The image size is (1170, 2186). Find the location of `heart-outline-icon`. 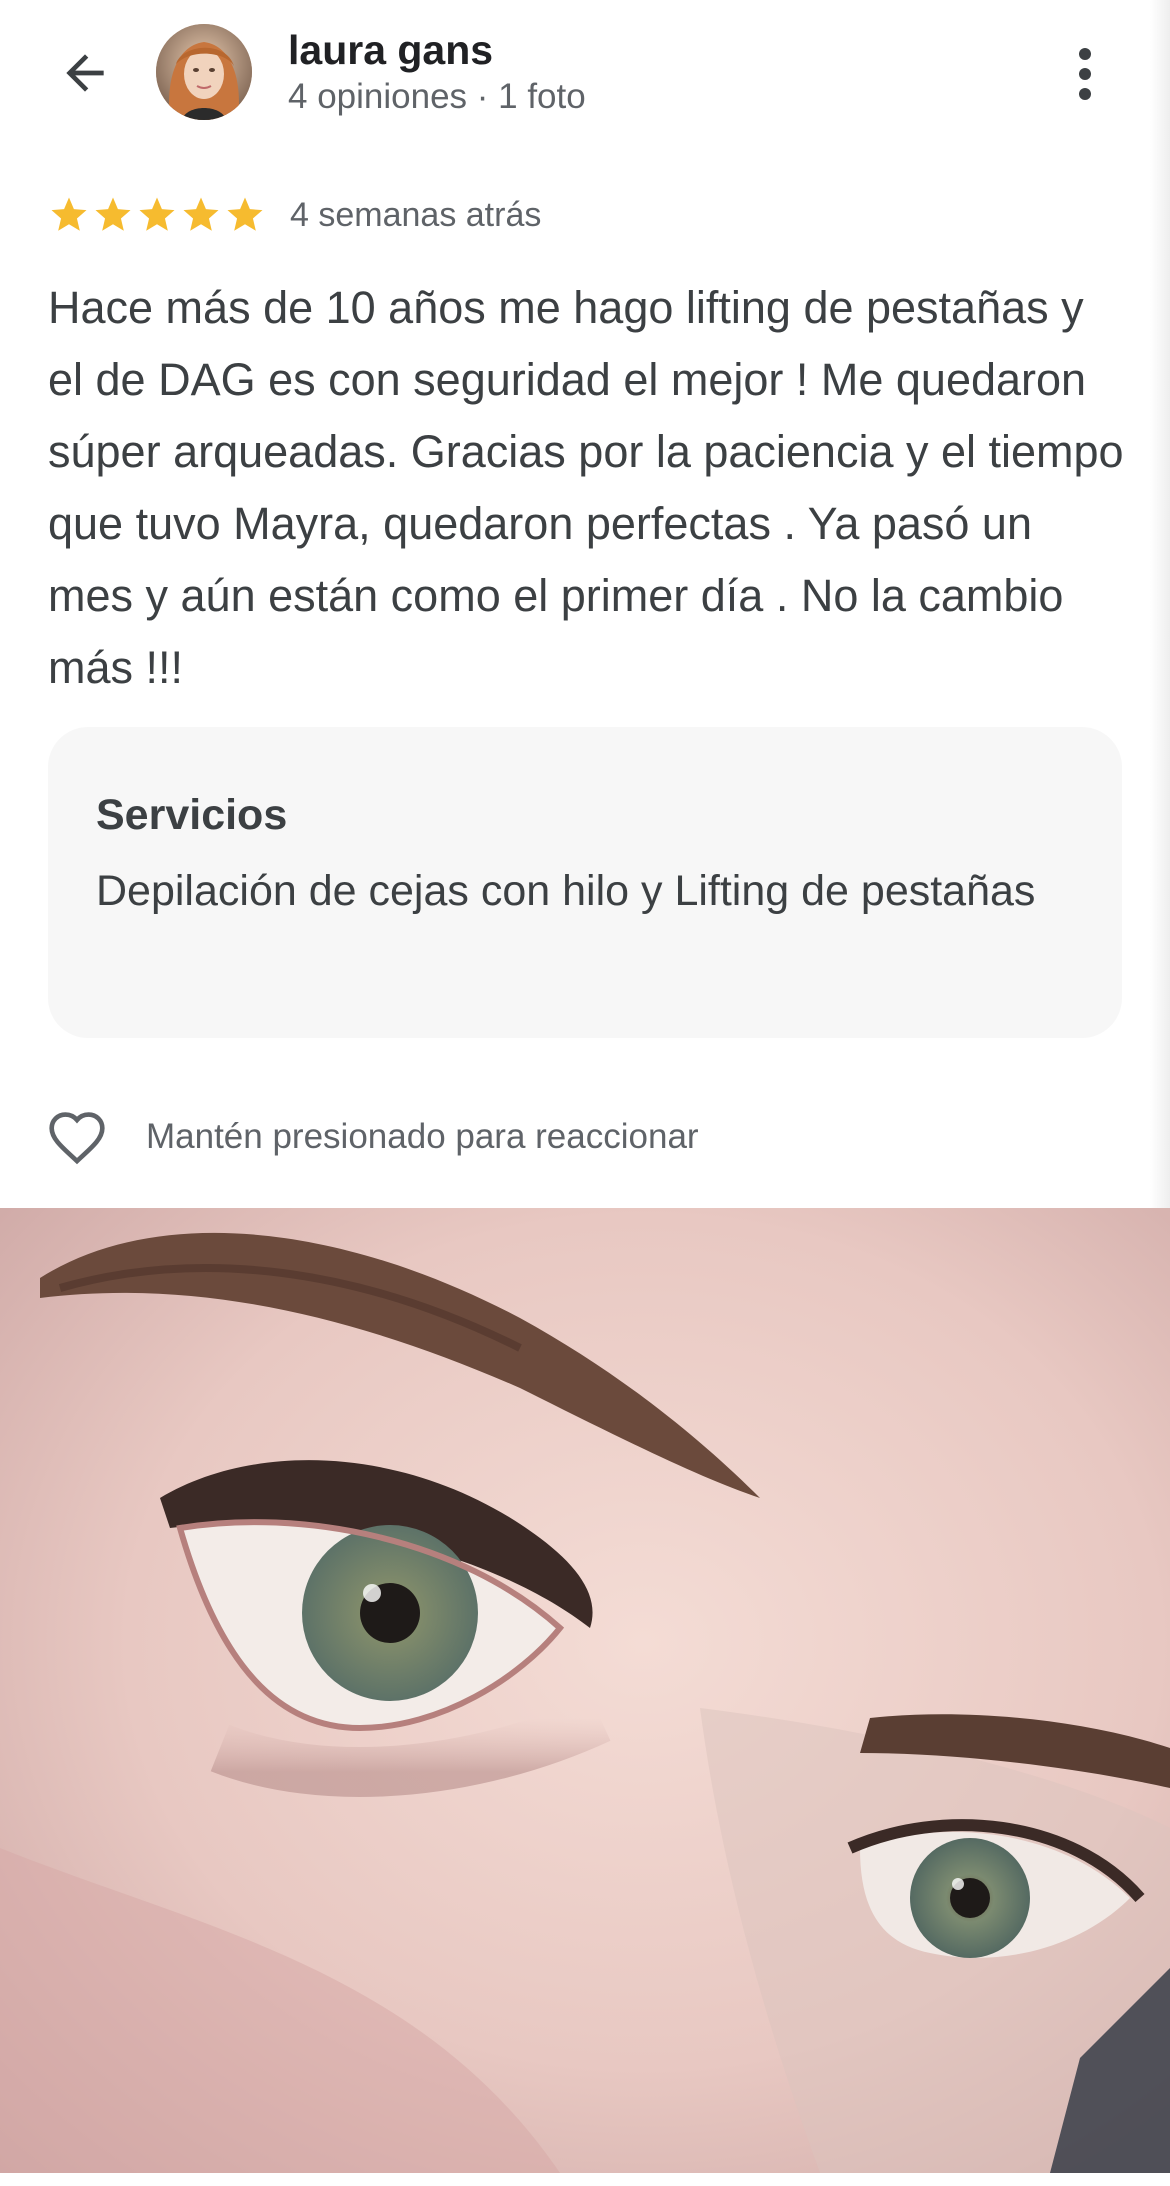

heart-outline-icon is located at coordinates (77, 1138).